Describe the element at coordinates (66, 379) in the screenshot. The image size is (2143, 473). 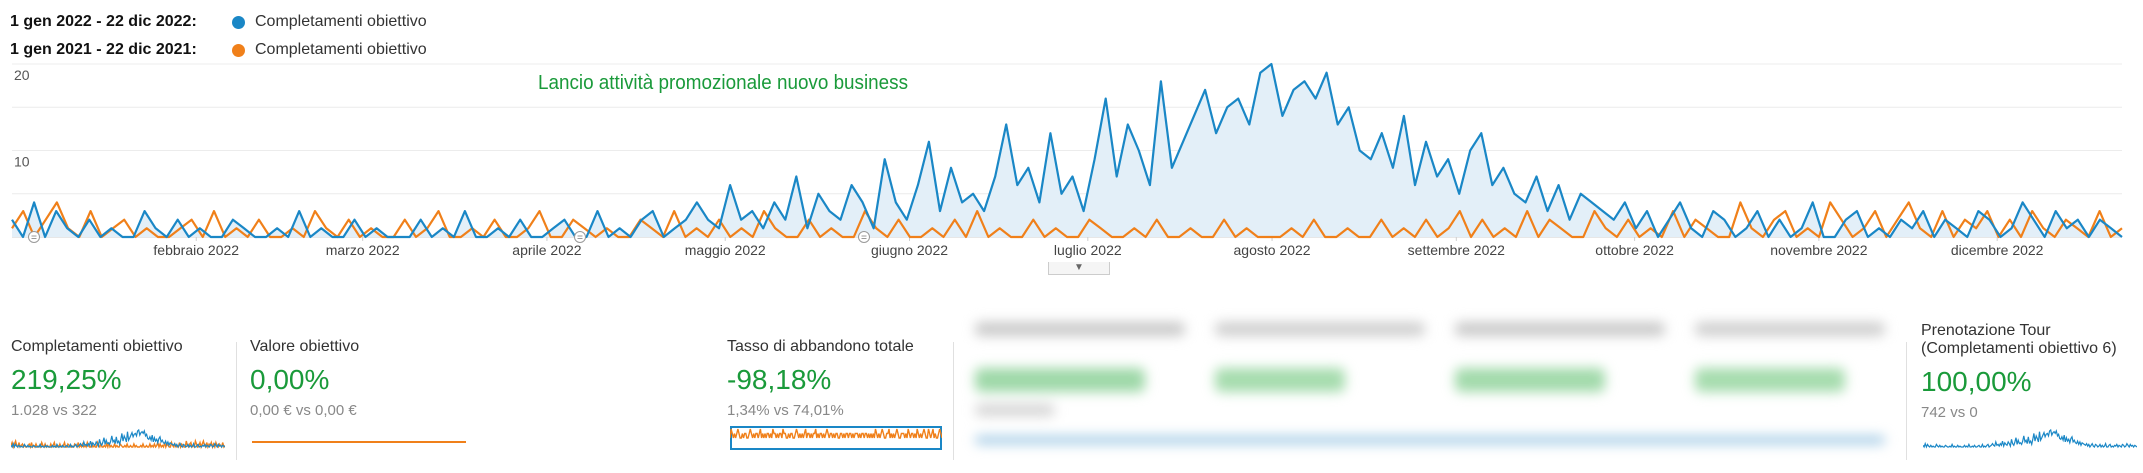
I see `metric-value: 219,25%` at that location.